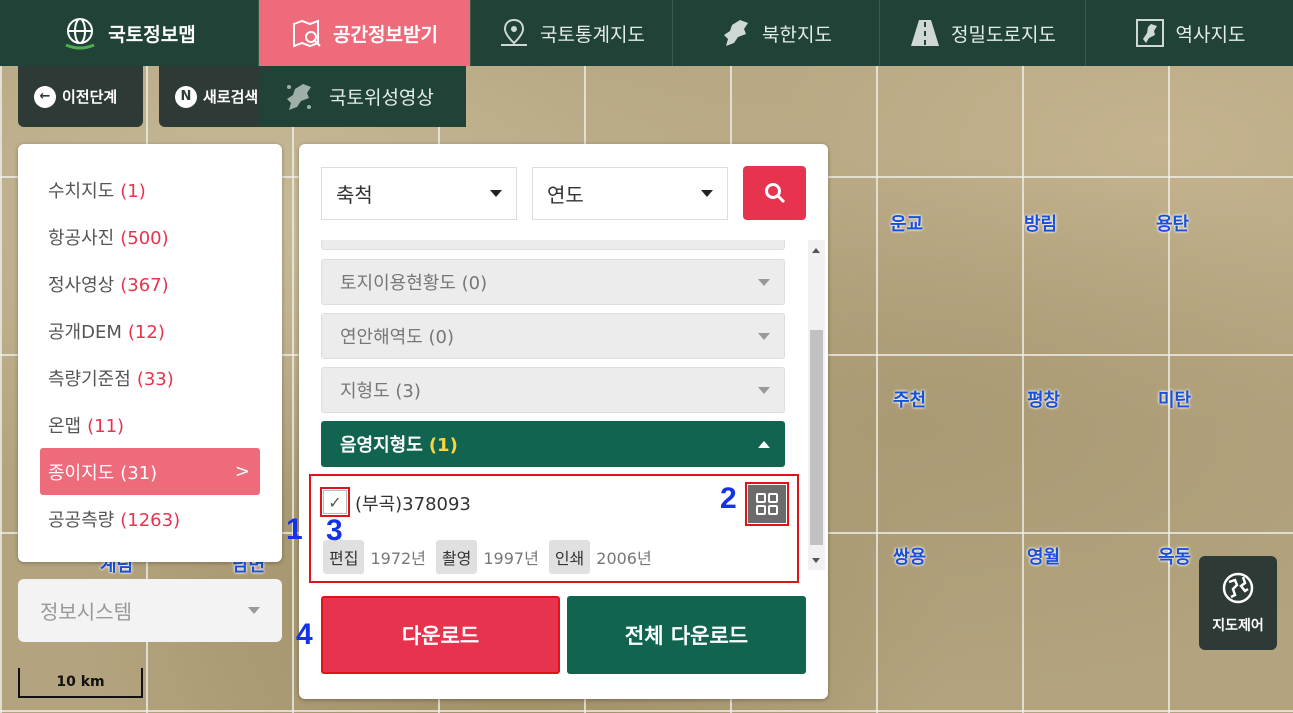 The height and width of the screenshot is (713, 1293). Describe the element at coordinates (414, 283) in the screenshot. I see `accordion-label: 토지이용현황도 (0)` at that location.